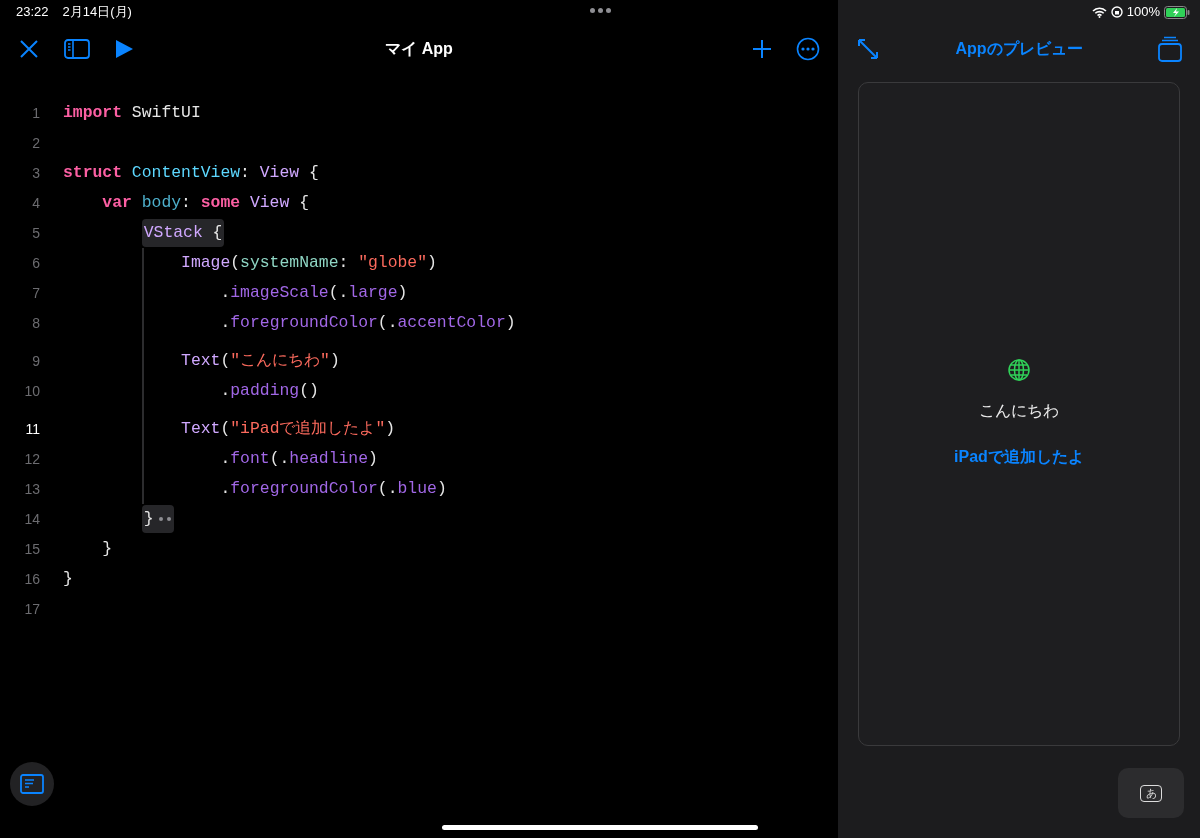 The width and height of the screenshot is (1200, 838). I want to click on line-number: 13, so click(32, 489).